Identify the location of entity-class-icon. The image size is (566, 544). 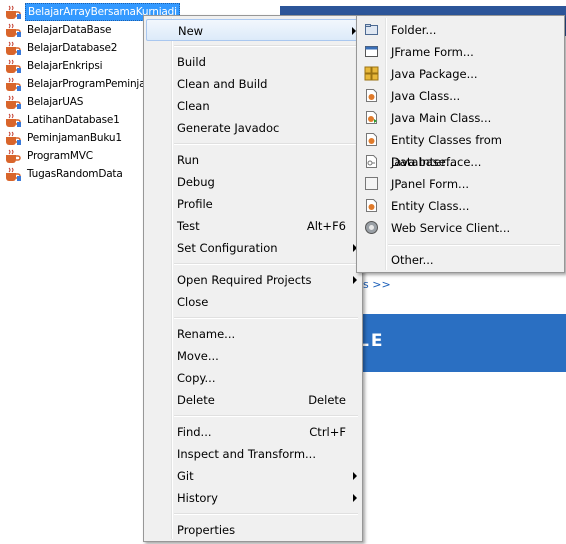
(371, 205).